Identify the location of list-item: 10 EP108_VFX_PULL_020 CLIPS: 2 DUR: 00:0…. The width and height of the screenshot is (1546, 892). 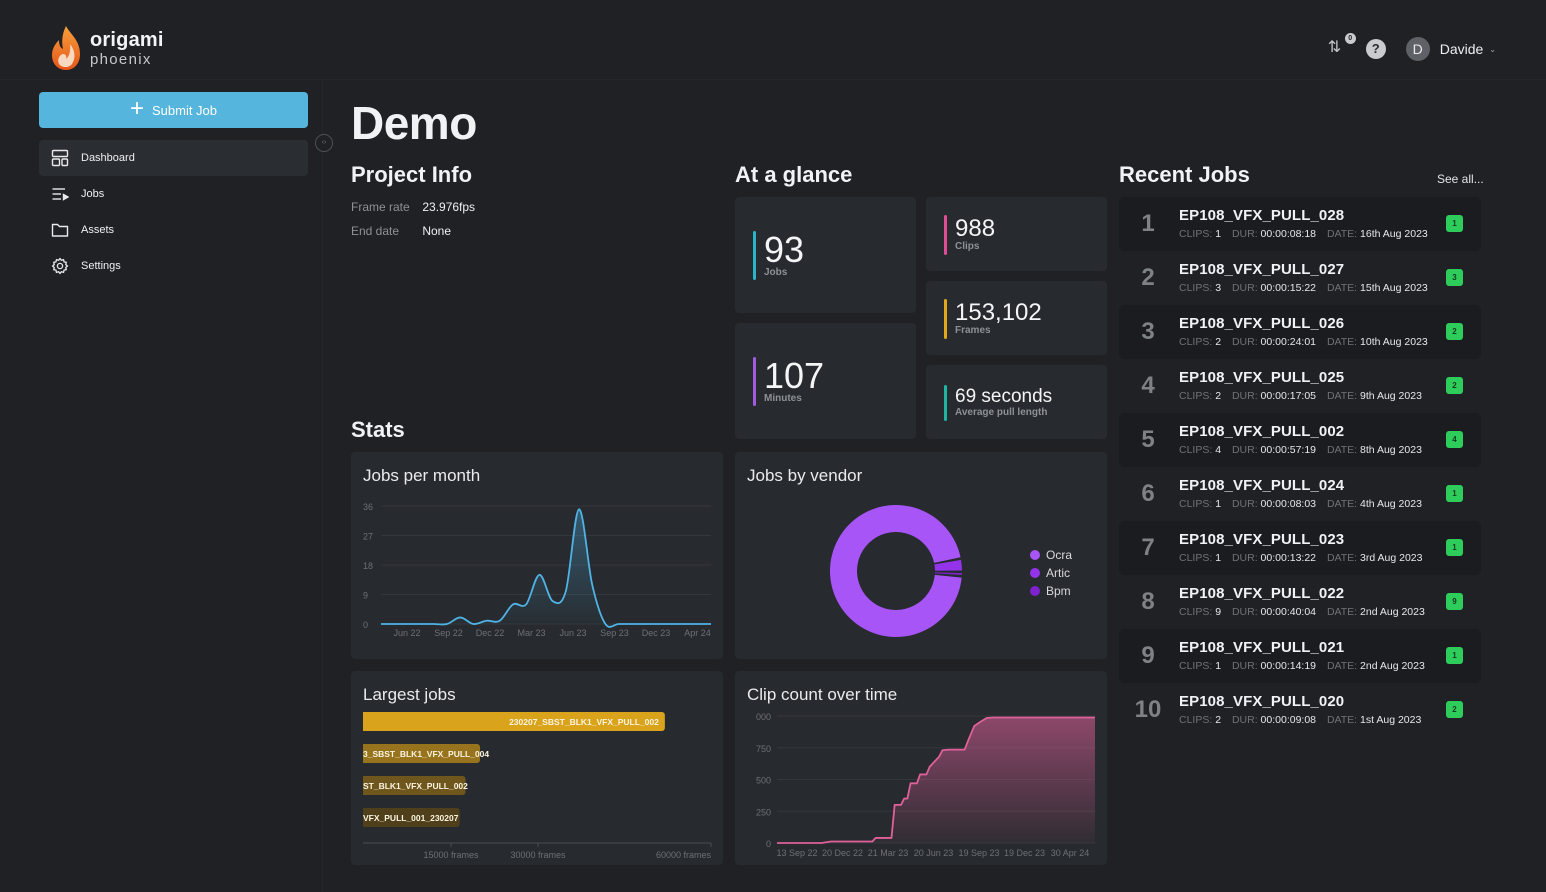
(1300, 710).